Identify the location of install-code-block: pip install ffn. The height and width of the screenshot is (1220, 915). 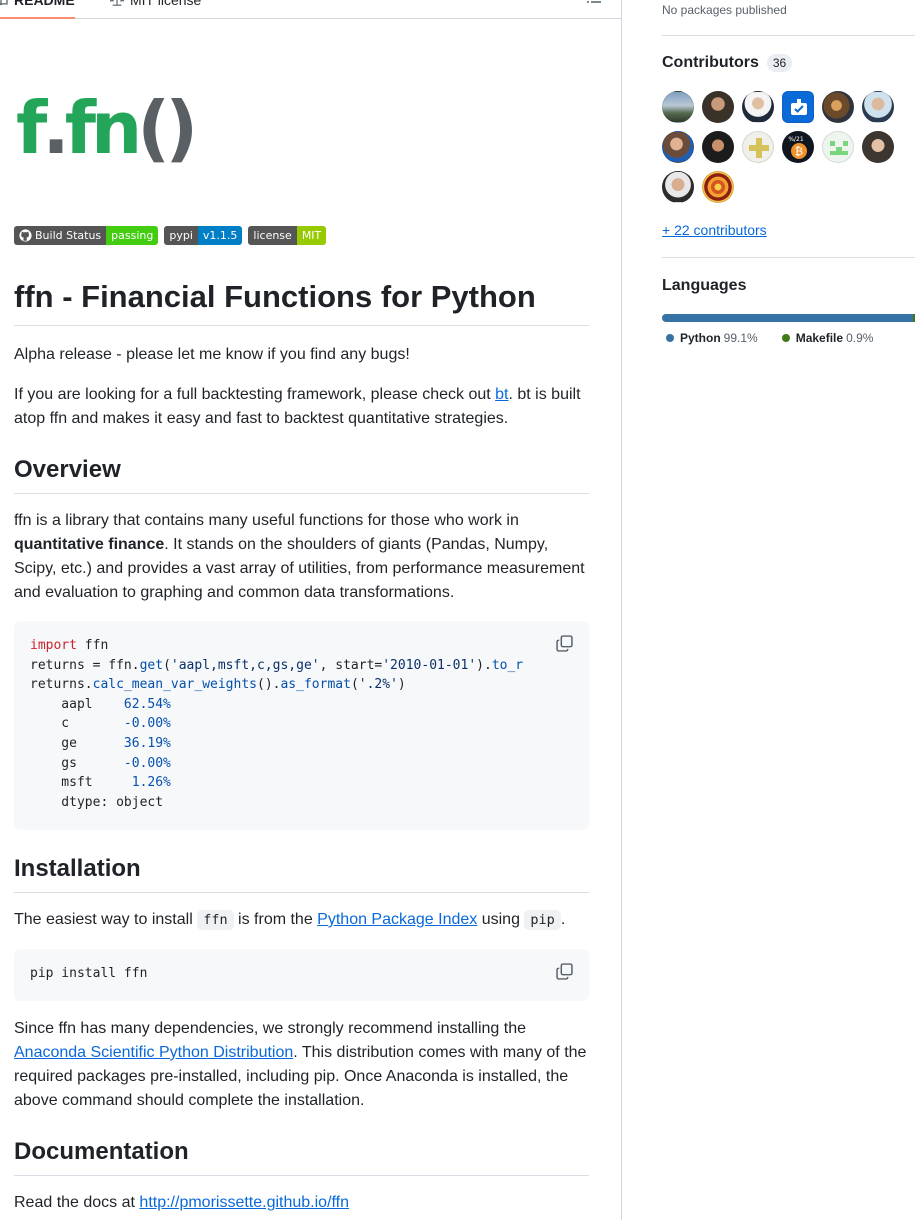
(301, 975).